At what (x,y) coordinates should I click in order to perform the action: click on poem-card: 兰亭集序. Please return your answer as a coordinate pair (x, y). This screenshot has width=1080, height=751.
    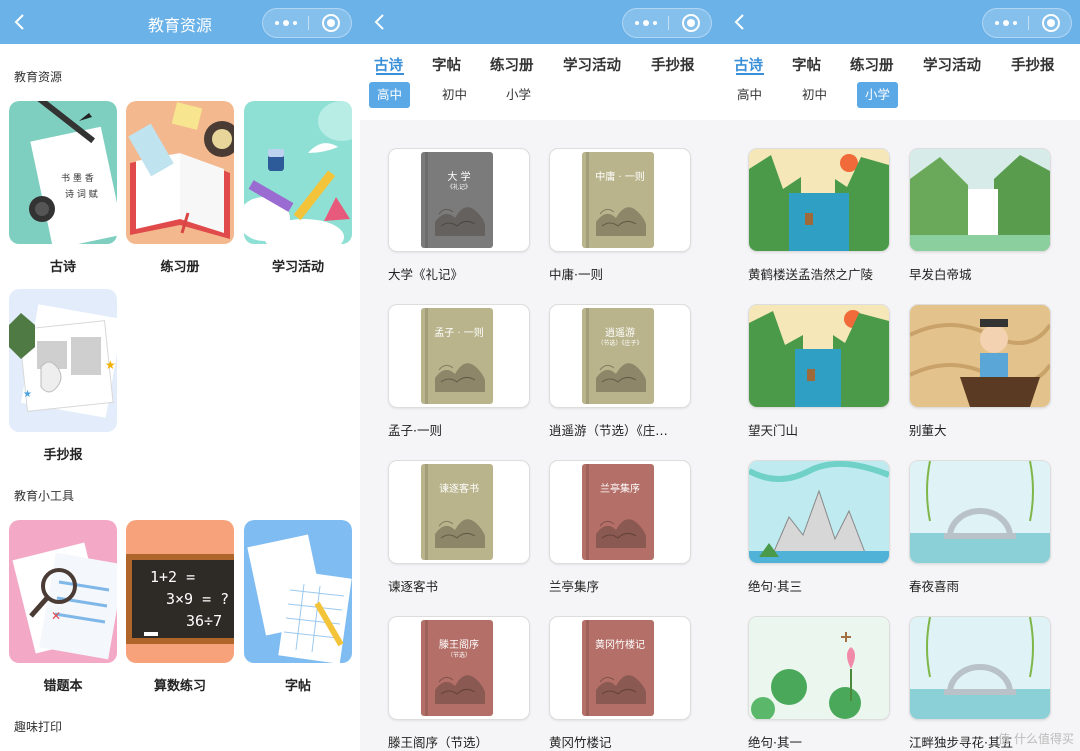
    Looking at the image, I should click on (620, 512).